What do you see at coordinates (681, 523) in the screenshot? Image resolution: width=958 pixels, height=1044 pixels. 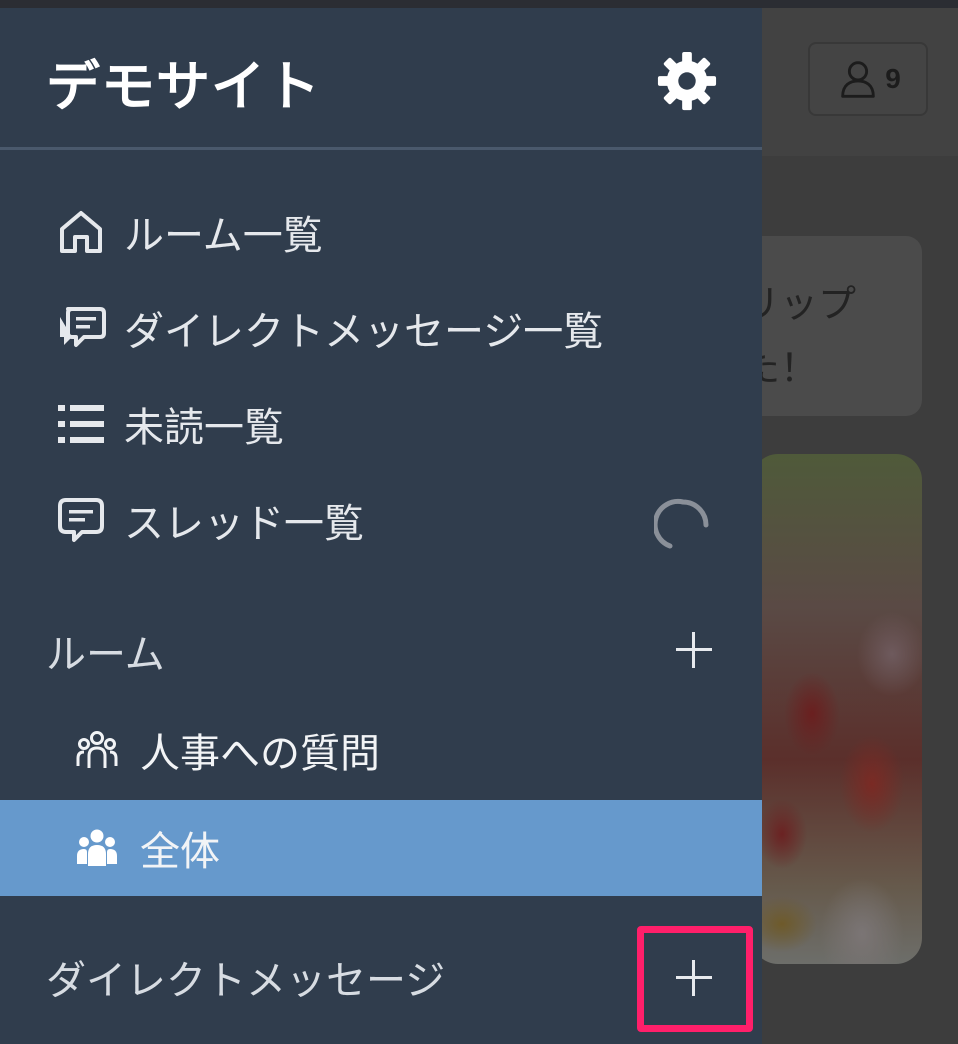 I see `spinner-icon` at bounding box center [681, 523].